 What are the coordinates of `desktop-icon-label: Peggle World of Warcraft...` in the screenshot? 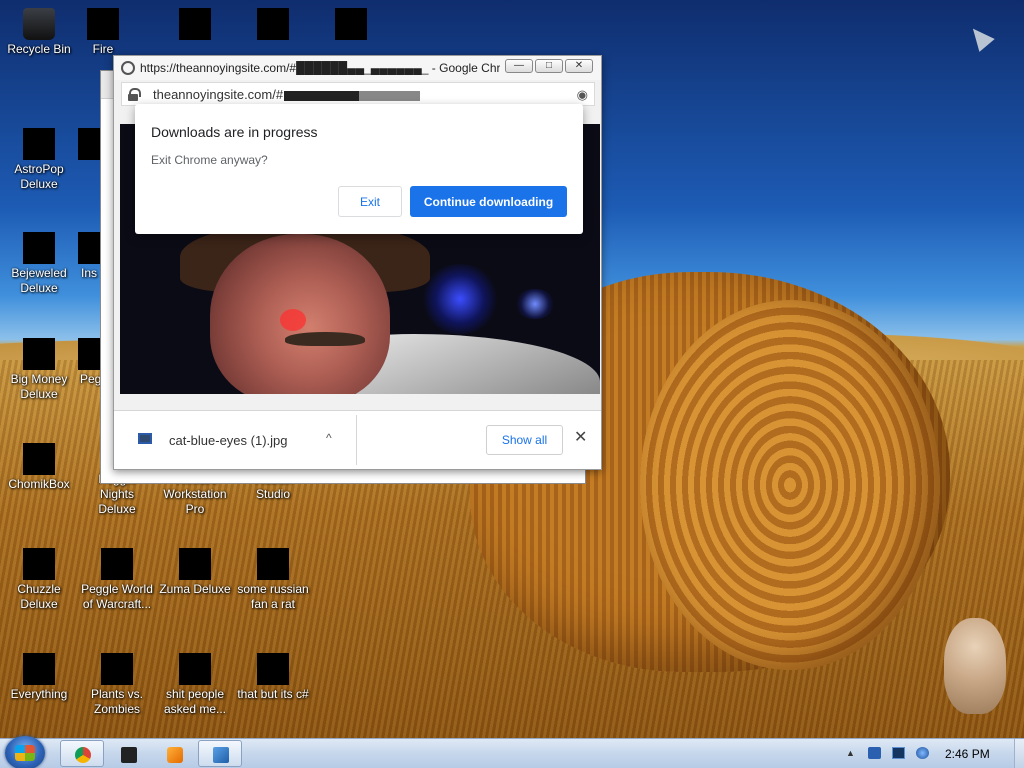 It's located at (117, 596).